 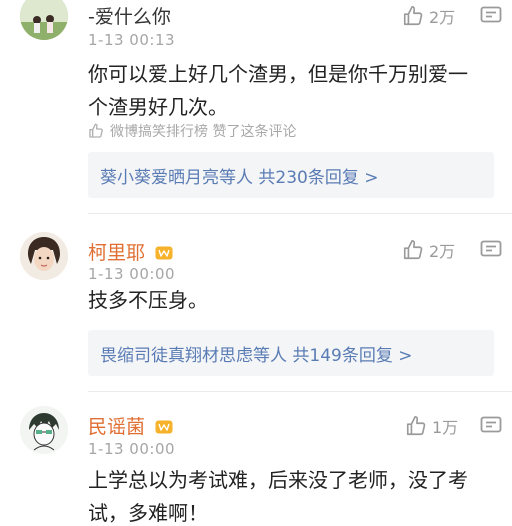 What do you see at coordinates (288, 300) in the screenshot?
I see `comment-text: 技多不压身。` at bounding box center [288, 300].